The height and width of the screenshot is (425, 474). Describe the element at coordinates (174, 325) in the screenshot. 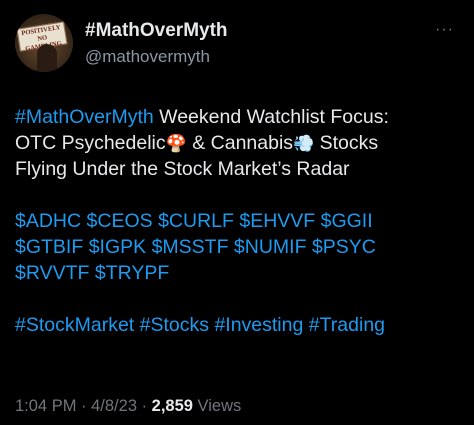

I see `hashtag-link: #Stocks` at that location.